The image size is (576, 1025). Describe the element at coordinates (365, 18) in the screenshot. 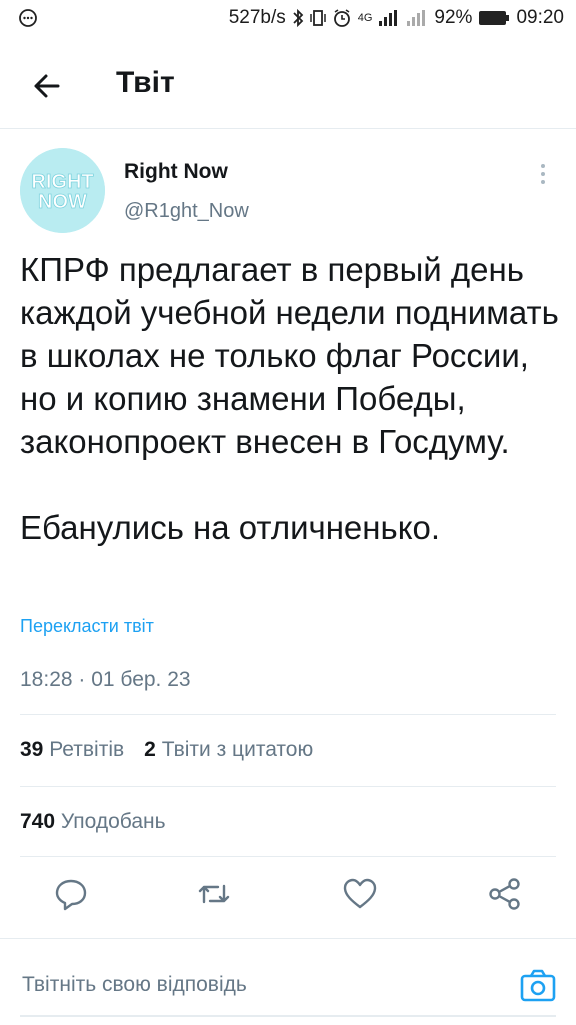

I see `network-type: 4G` at that location.